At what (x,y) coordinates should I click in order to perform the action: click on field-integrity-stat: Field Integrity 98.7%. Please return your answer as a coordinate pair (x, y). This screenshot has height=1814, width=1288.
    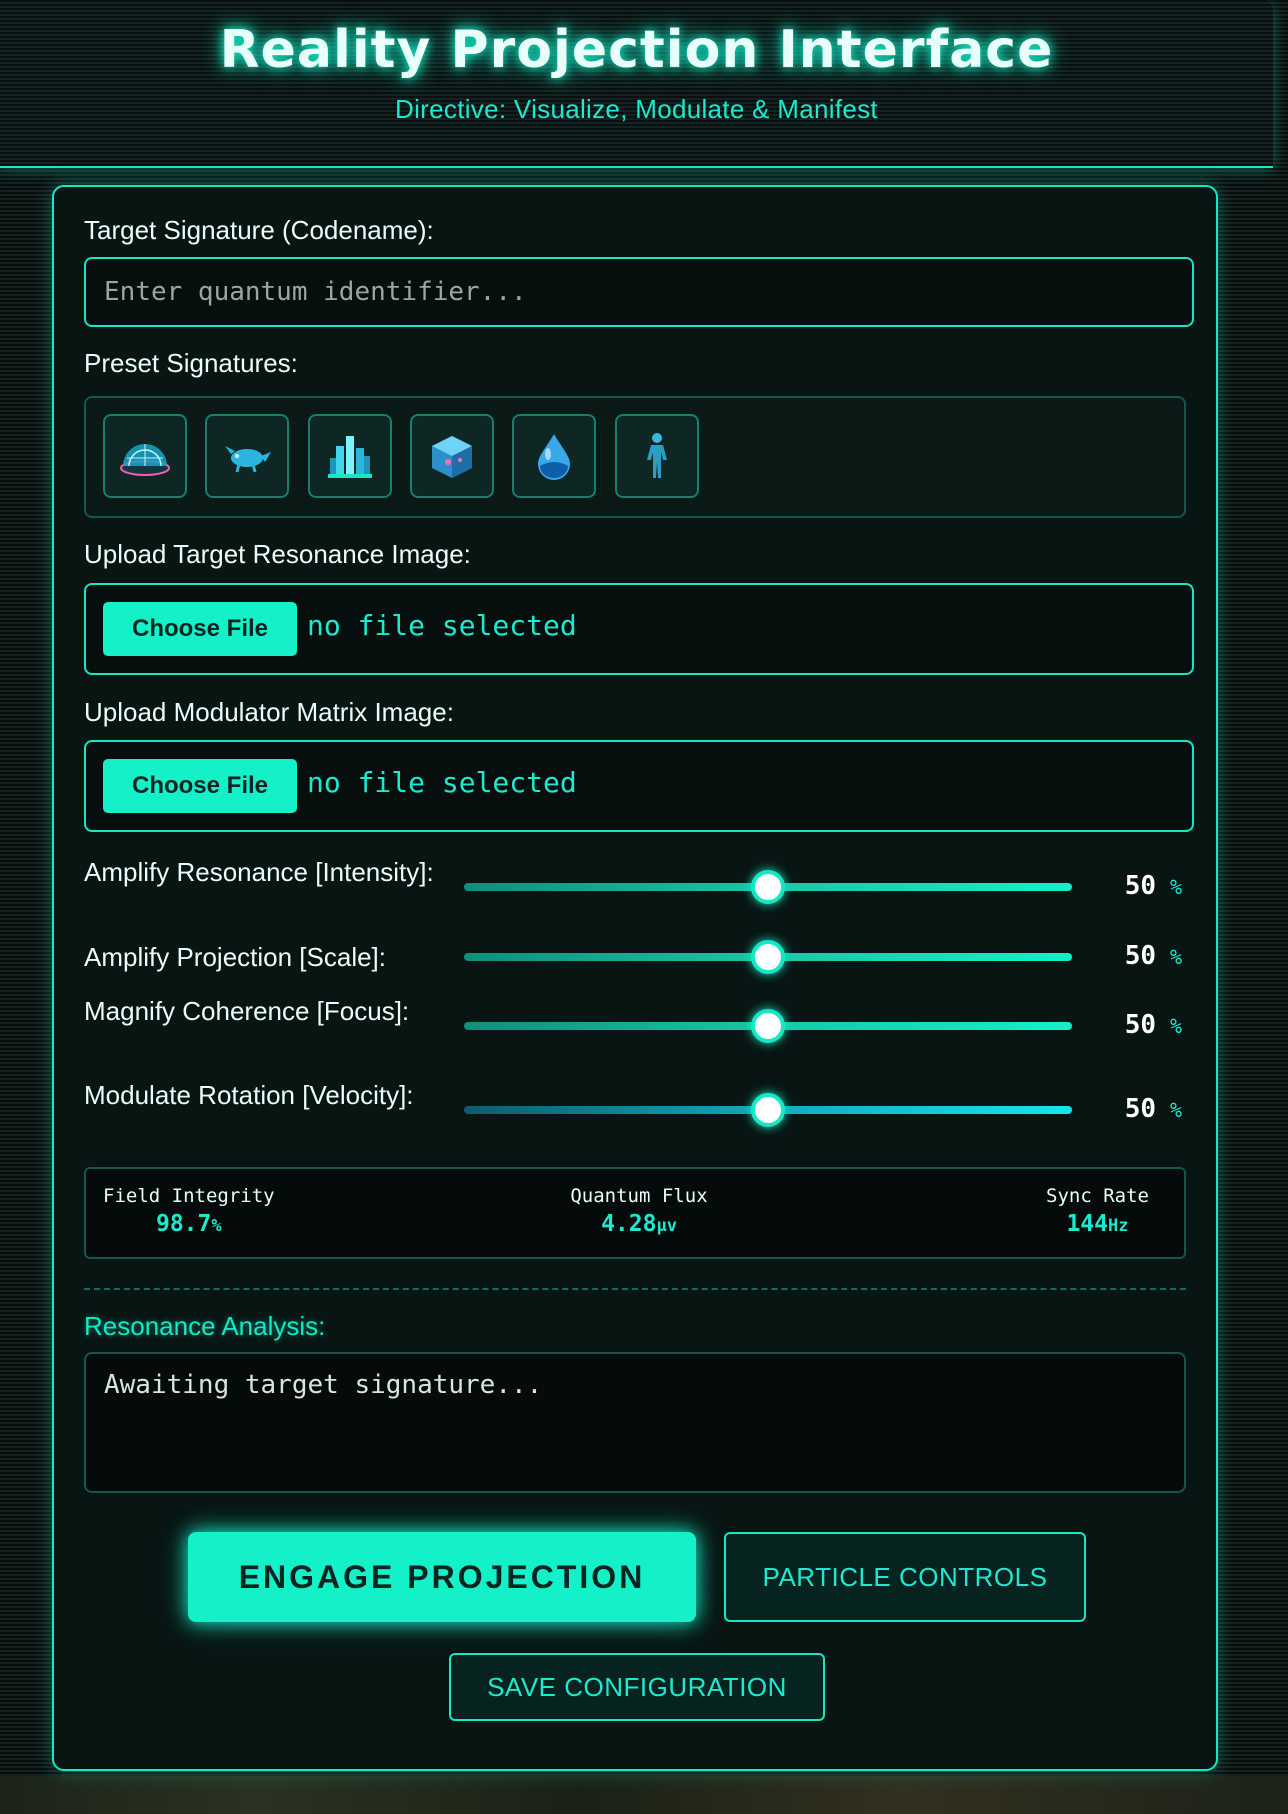
    Looking at the image, I should click on (189, 1211).